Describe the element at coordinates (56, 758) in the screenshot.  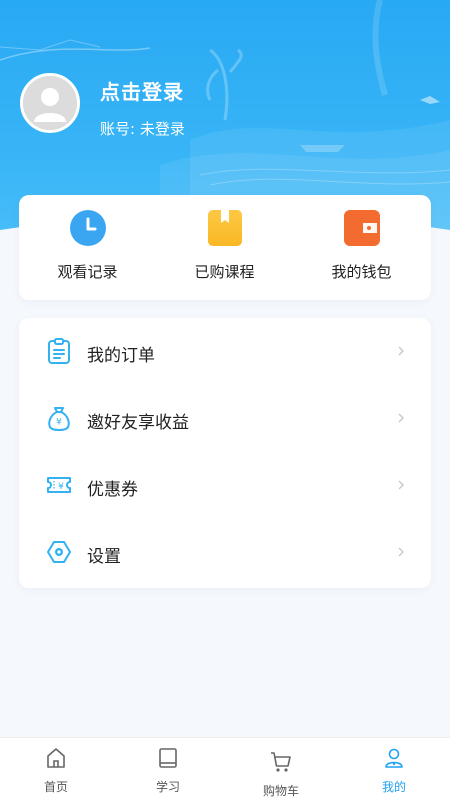
I see `home-icon` at that location.